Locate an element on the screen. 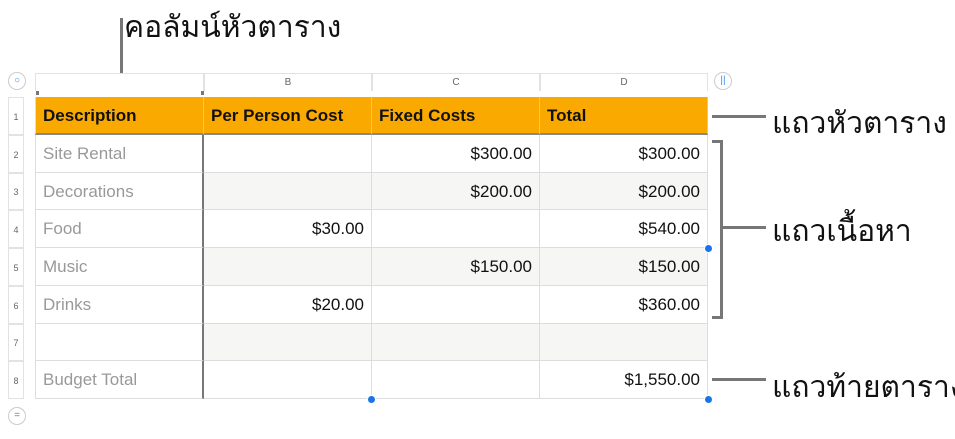  column-header: D is located at coordinates (624, 82).